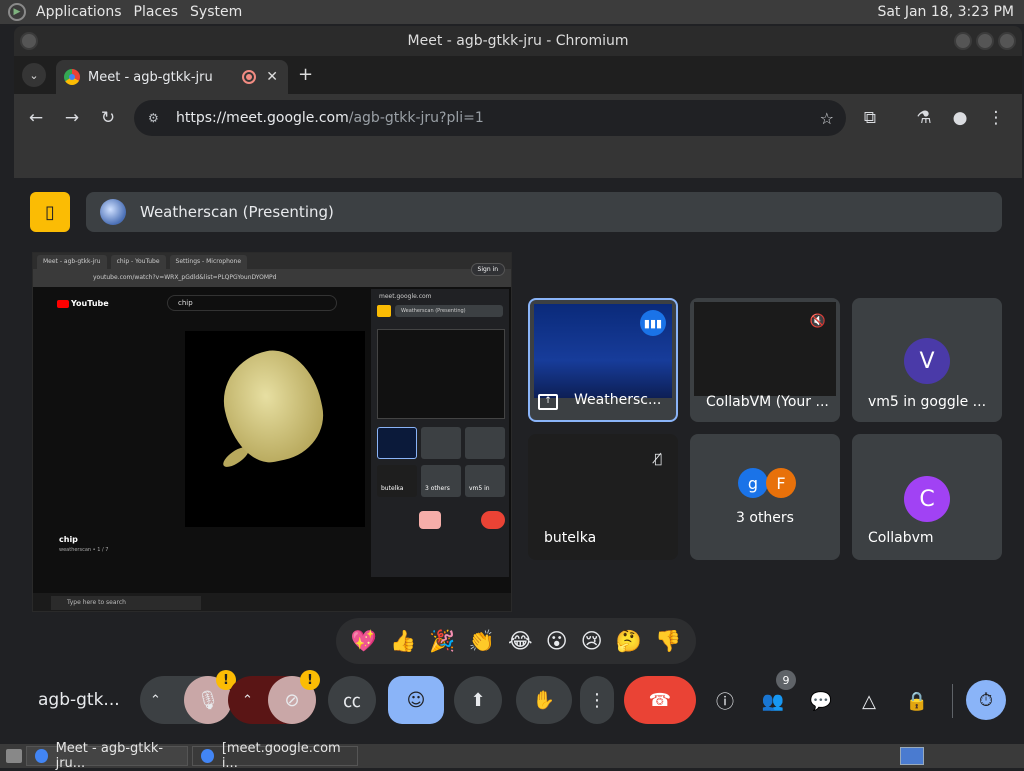  Describe the element at coordinates (753, 483) in the screenshot. I see `participant-avatar: g` at that location.